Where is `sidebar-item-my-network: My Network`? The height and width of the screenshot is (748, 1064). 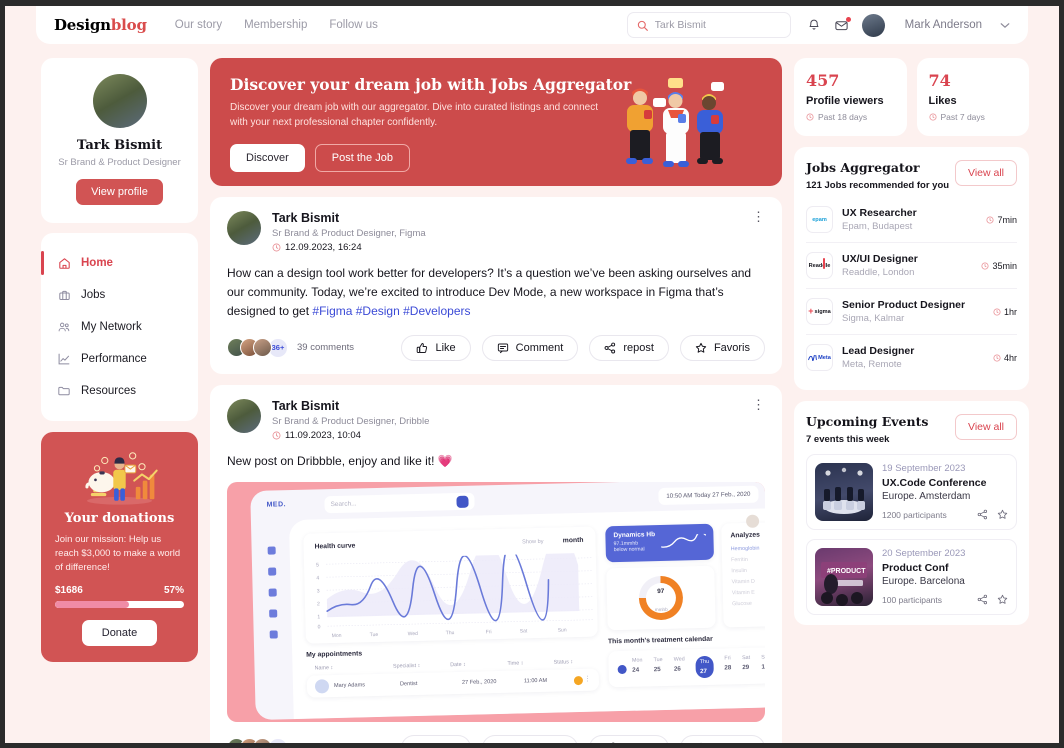
sidebar-item-my-network: My Network is located at coordinates (119, 327).